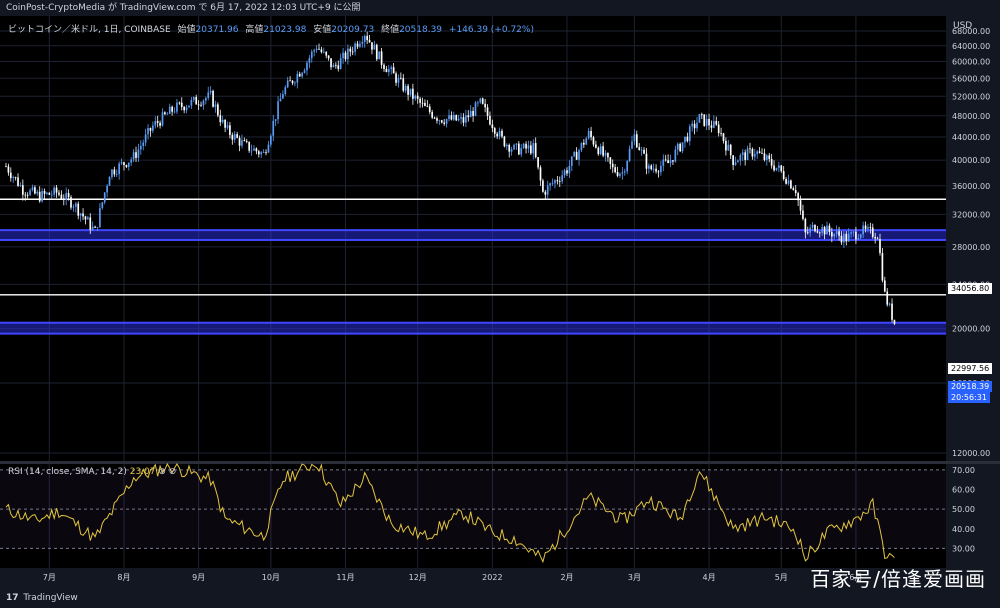 The width and height of the screenshot is (1000, 608). Describe the element at coordinates (353, 30) in the screenshot. I see `low-value: 20209.73` at that location.